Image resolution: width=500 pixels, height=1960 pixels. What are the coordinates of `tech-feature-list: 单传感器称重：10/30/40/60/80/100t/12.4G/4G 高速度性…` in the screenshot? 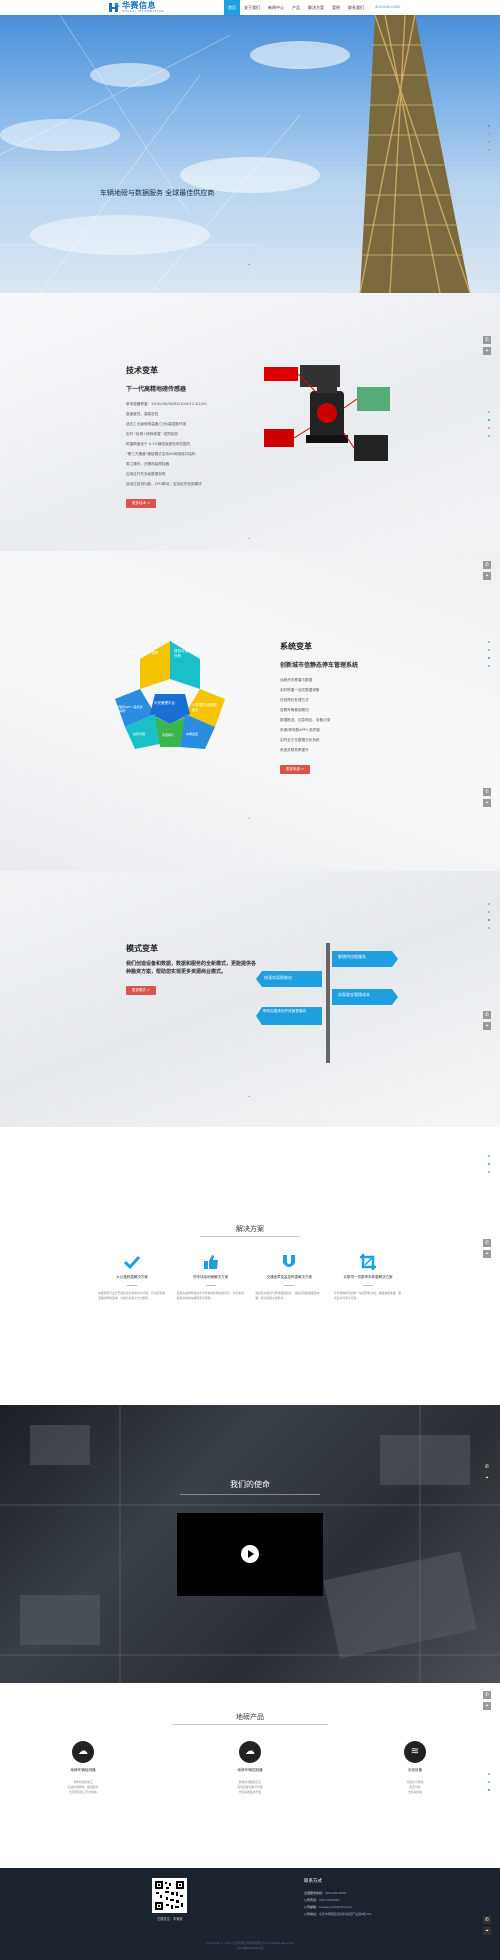 It's located at (191, 444).